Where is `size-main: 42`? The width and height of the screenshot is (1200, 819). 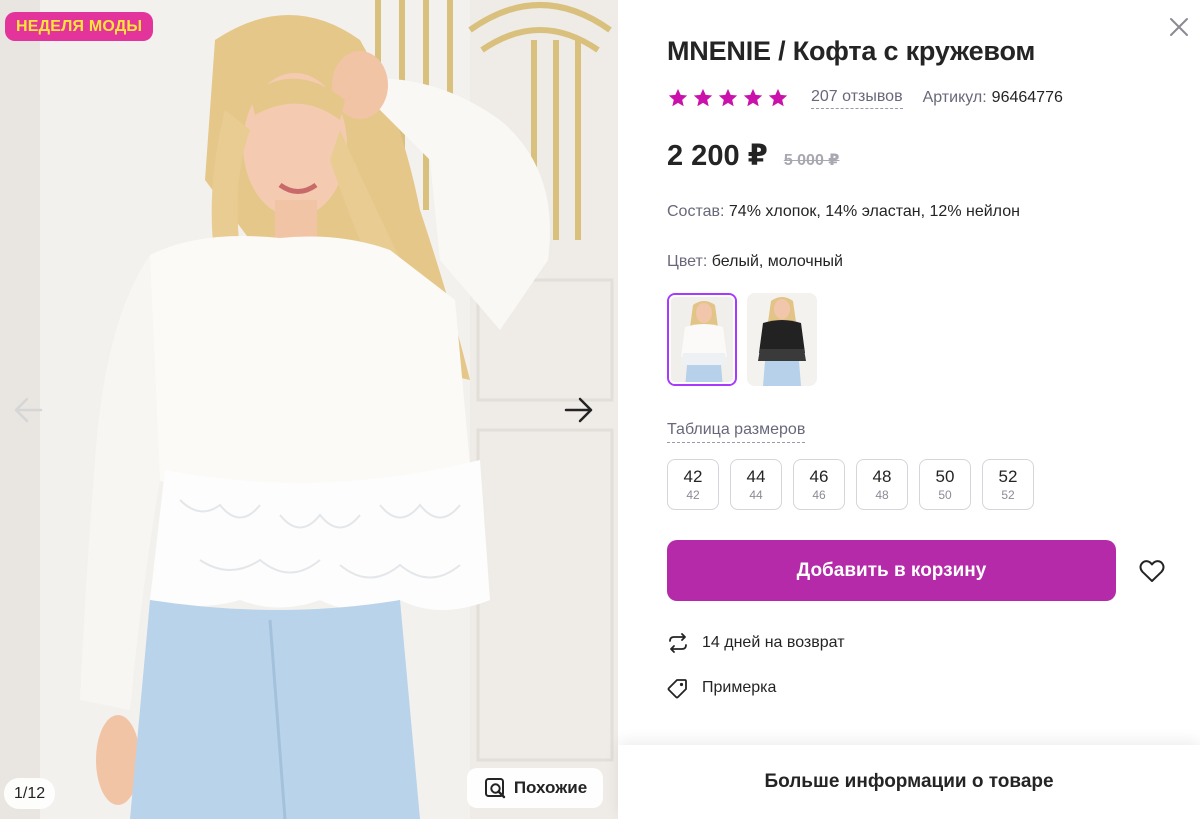 size-main: 42 is located at coordinates (693, 476).